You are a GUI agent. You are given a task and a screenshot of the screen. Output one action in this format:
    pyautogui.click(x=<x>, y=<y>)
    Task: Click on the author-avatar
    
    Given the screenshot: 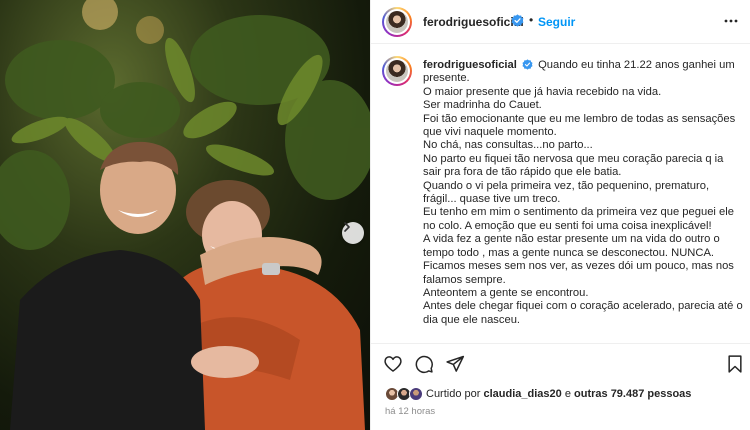 What is the action you would take?
    pyautogui.click(x=397, y=22)
    